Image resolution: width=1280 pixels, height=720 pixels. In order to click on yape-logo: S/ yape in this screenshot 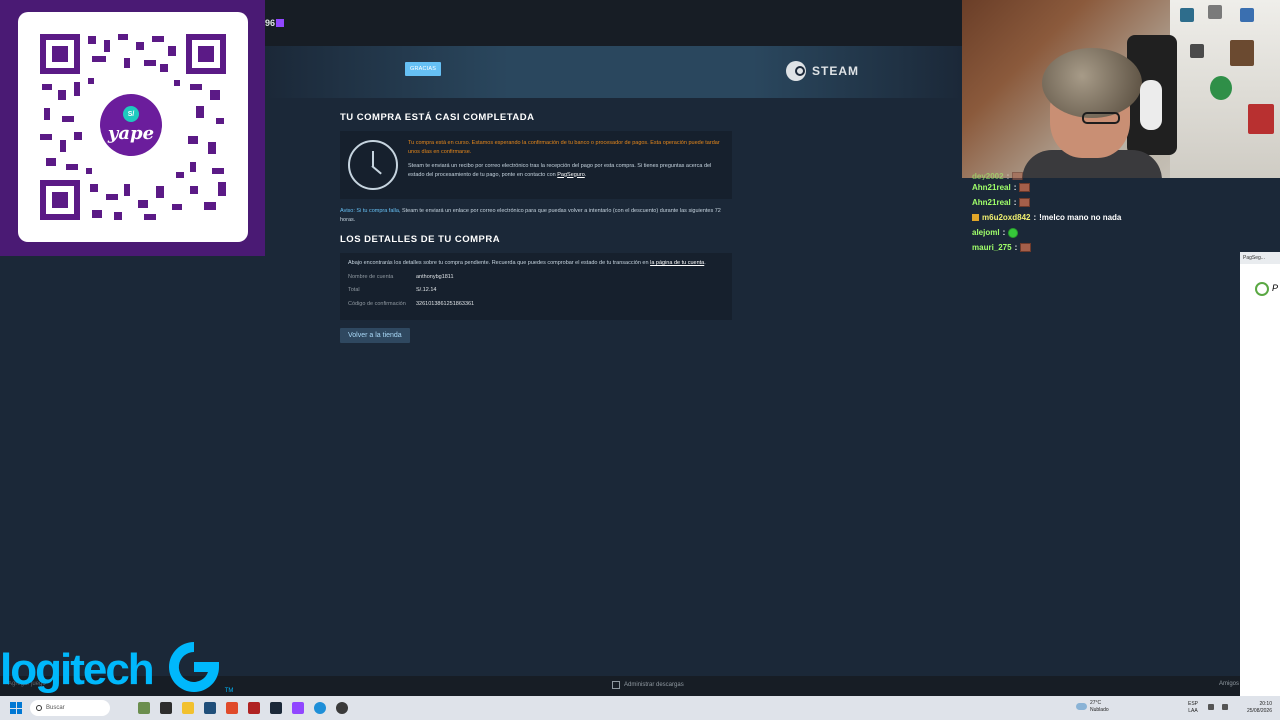, I will do `click(131, 125)`.